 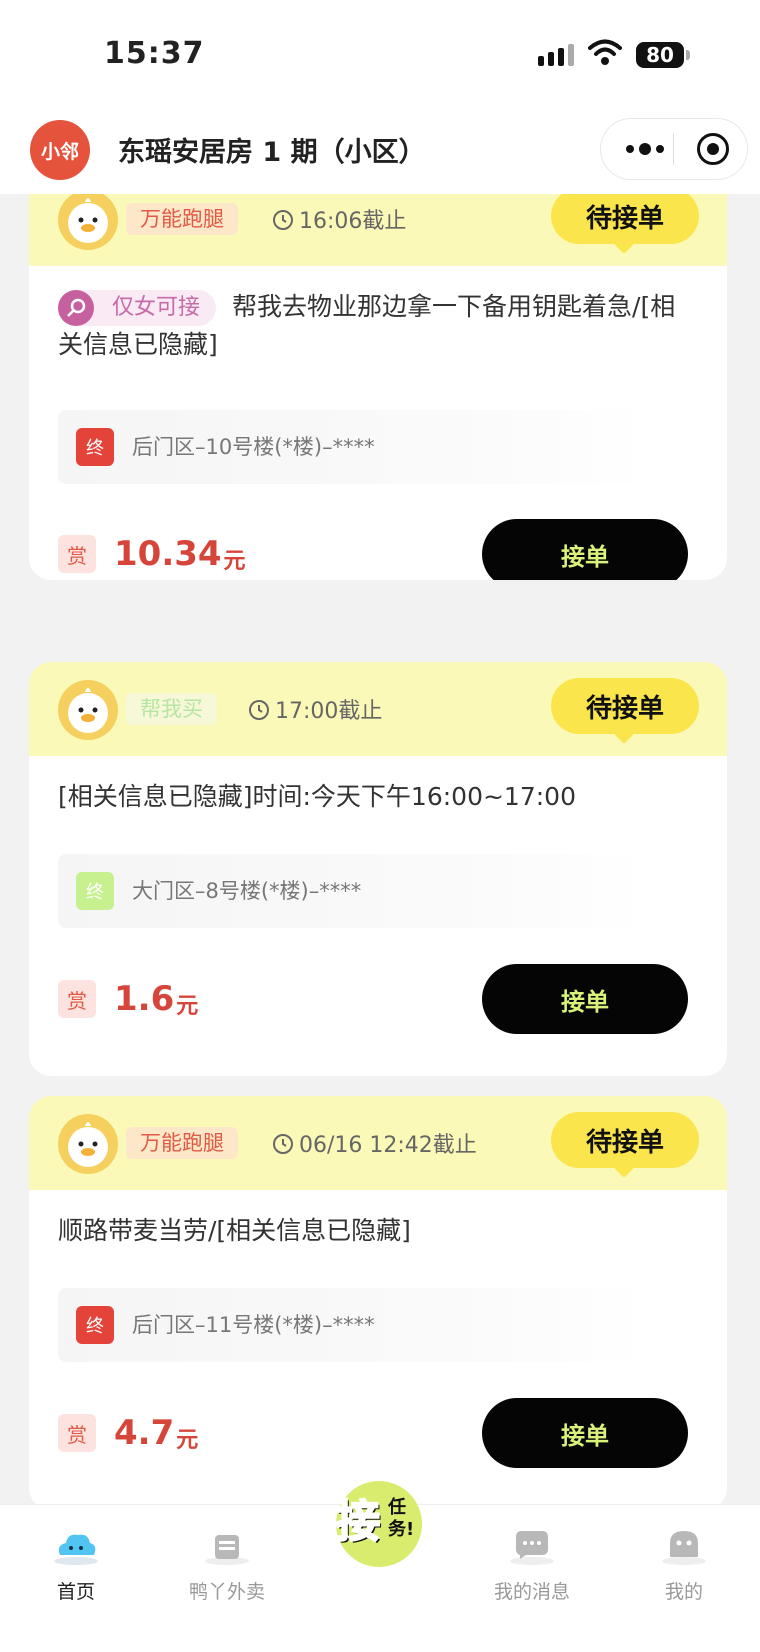 I want to click on capsule-divider, so click(x=673, y=149).